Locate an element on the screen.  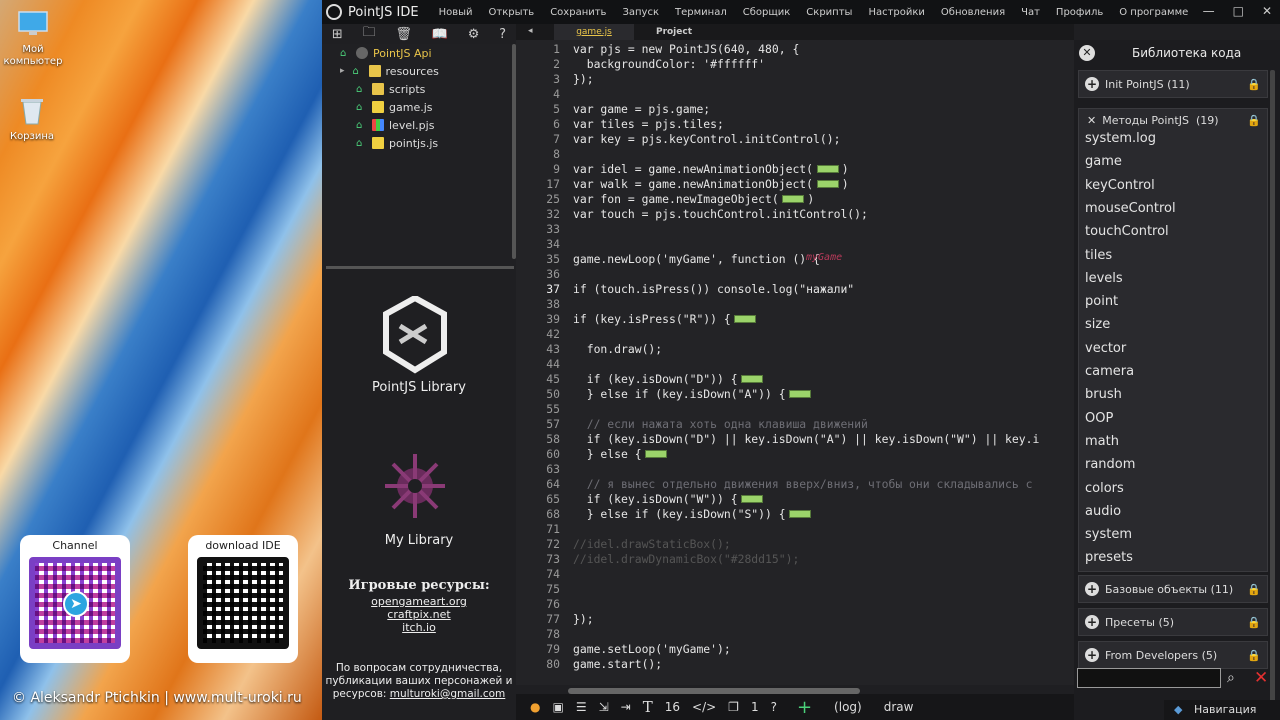
method-item: audio is located at coordinates (1103, 511).